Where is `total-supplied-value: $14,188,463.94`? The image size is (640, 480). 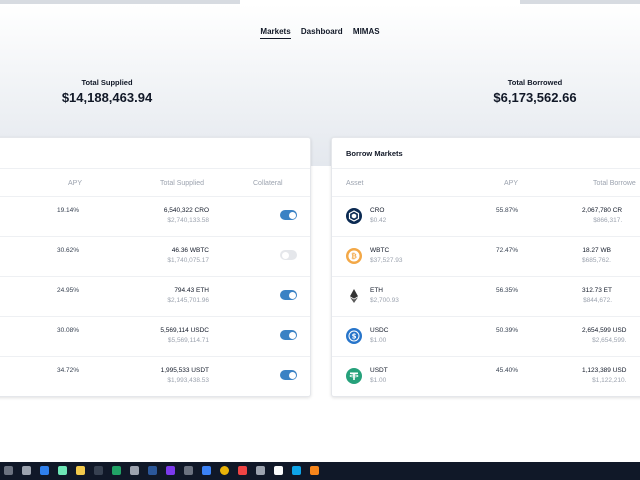
total-supplied-value: $14,188,463.94 is located at coordinates (107, 97).